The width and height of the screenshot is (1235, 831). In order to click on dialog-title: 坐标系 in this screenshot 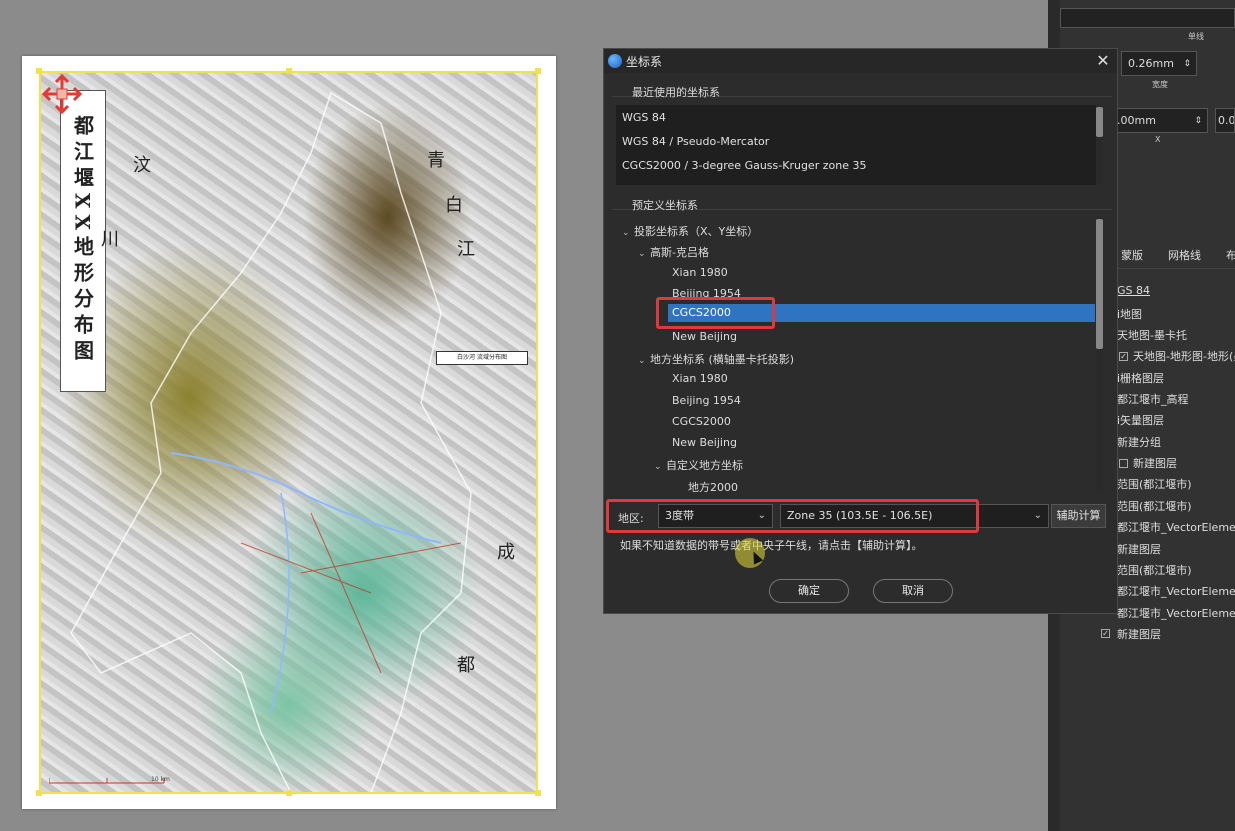, I will do `click(644, 62)`.